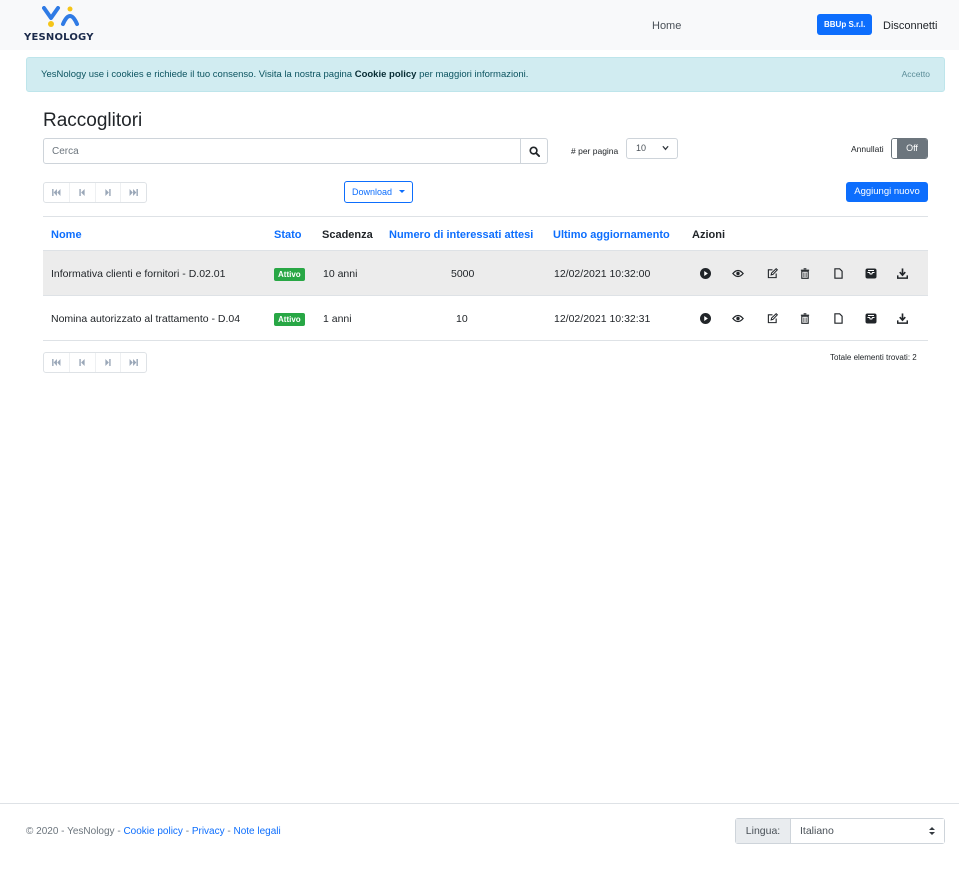  What do you see at coordinates (479, 803) in the screenshot?
I see `footer-divider` at bounding box center [479, 803].